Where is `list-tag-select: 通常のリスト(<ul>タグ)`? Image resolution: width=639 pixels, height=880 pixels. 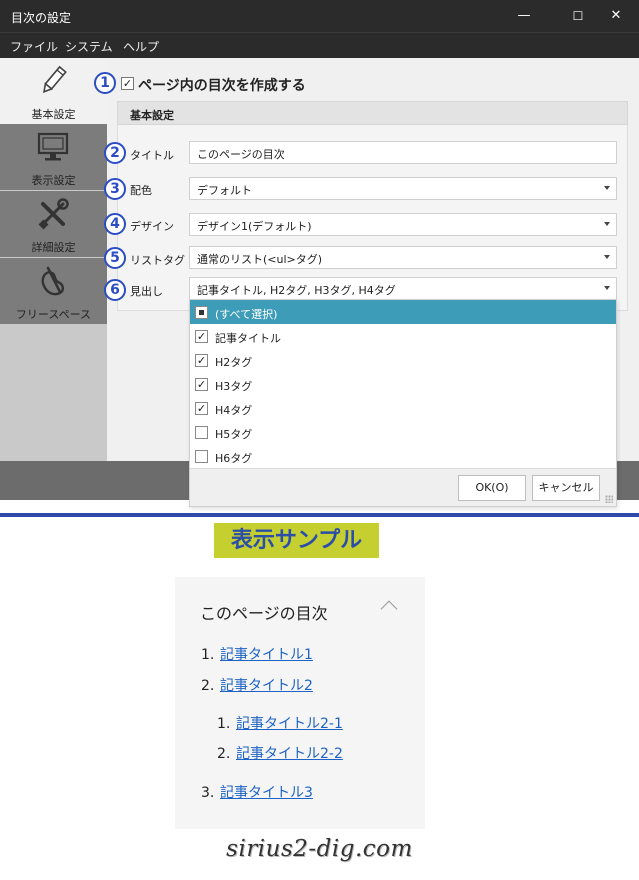 list-tag-select: 通常のリスト(<ul>タグ) is located at coordinates (403, 257).